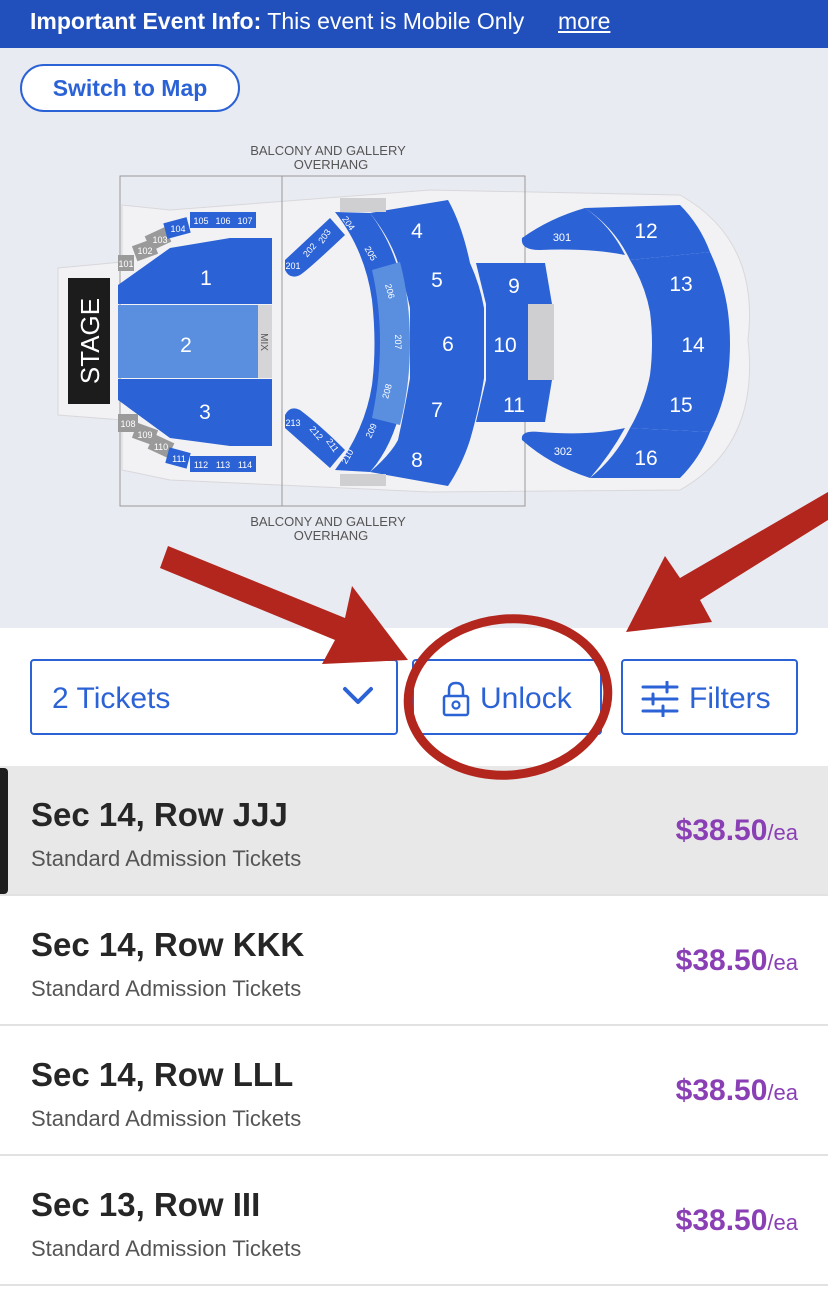 This screenshot has height=1309, width=828. Describe the element at coordinates (693, 345) in the screenshot. I see `section-14-label: 14` at that location.